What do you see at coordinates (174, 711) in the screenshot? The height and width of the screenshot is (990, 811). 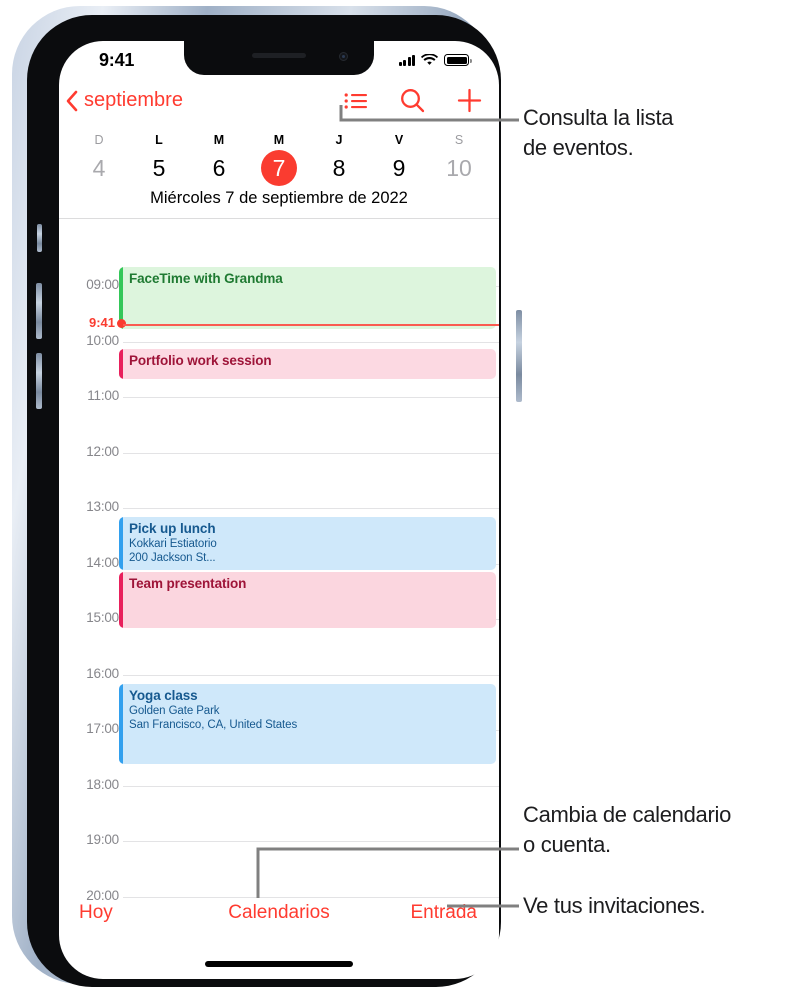 I see `event-location: Golden Gate Park` at bounding box center [174, 711].